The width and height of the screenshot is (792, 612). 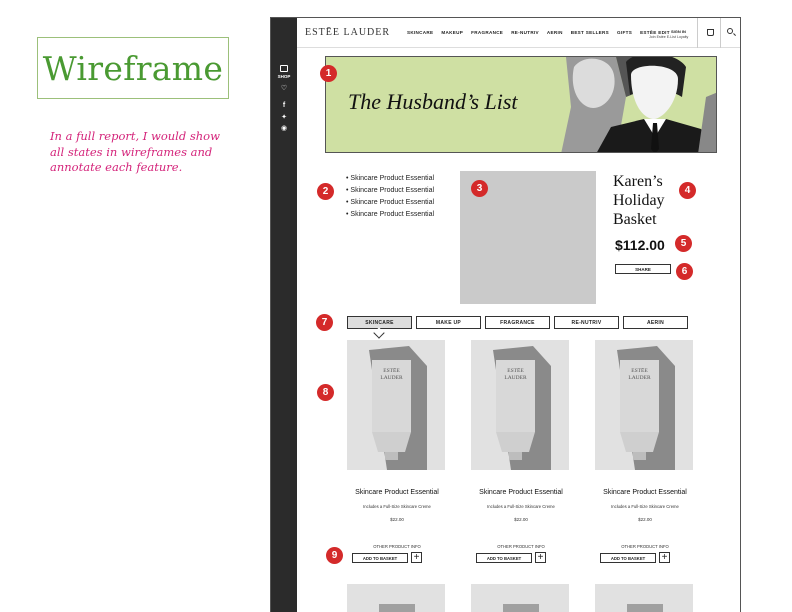 What do you see at coordinates (590, 32) in the screenshot?
I see `nav-best-sellers: BEST SELLERS` at bounding box center [590, 32].